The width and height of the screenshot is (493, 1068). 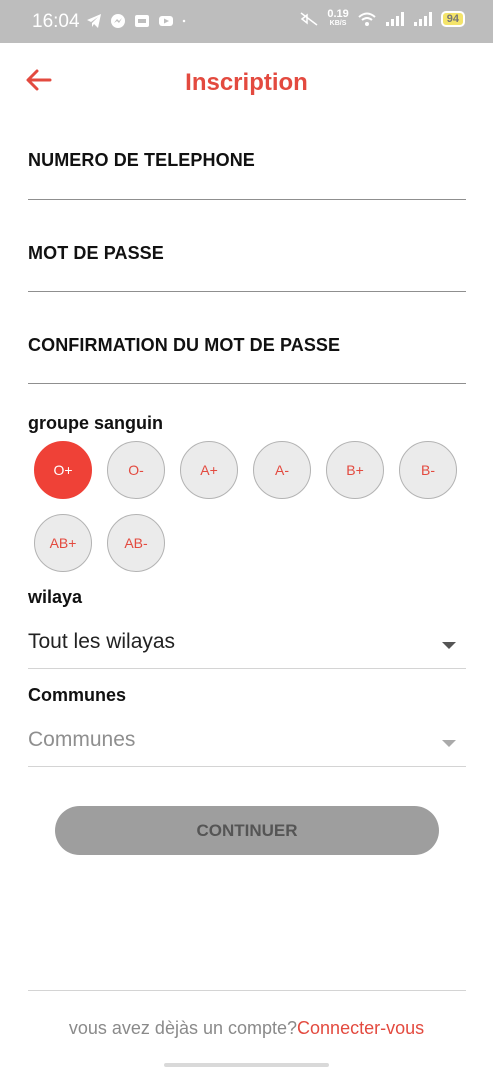 I want to click on confirm-password-field: CONFIRMATION DU MOT DE PASSE, so click(x=249, y=354).